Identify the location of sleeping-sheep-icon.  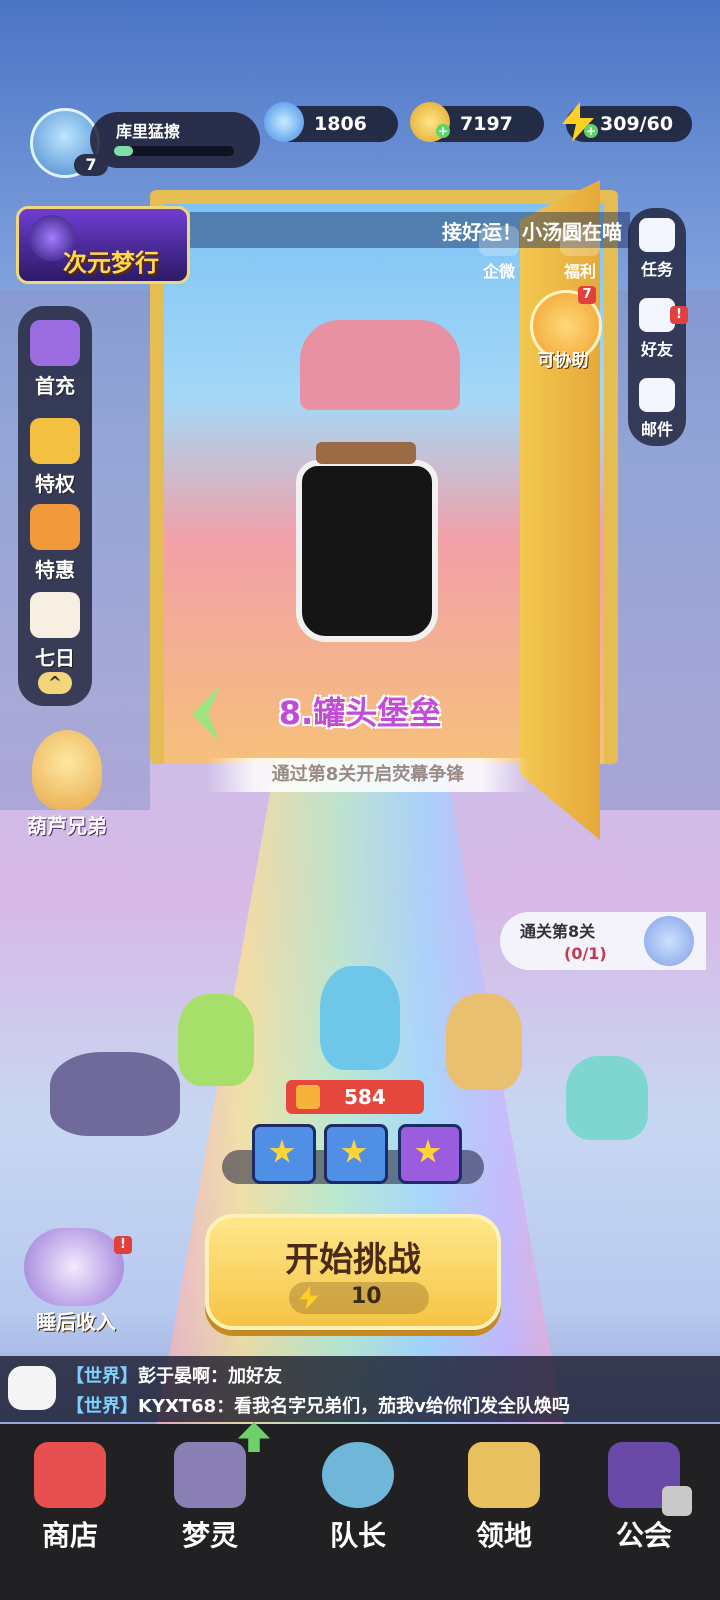
(74, 1267).